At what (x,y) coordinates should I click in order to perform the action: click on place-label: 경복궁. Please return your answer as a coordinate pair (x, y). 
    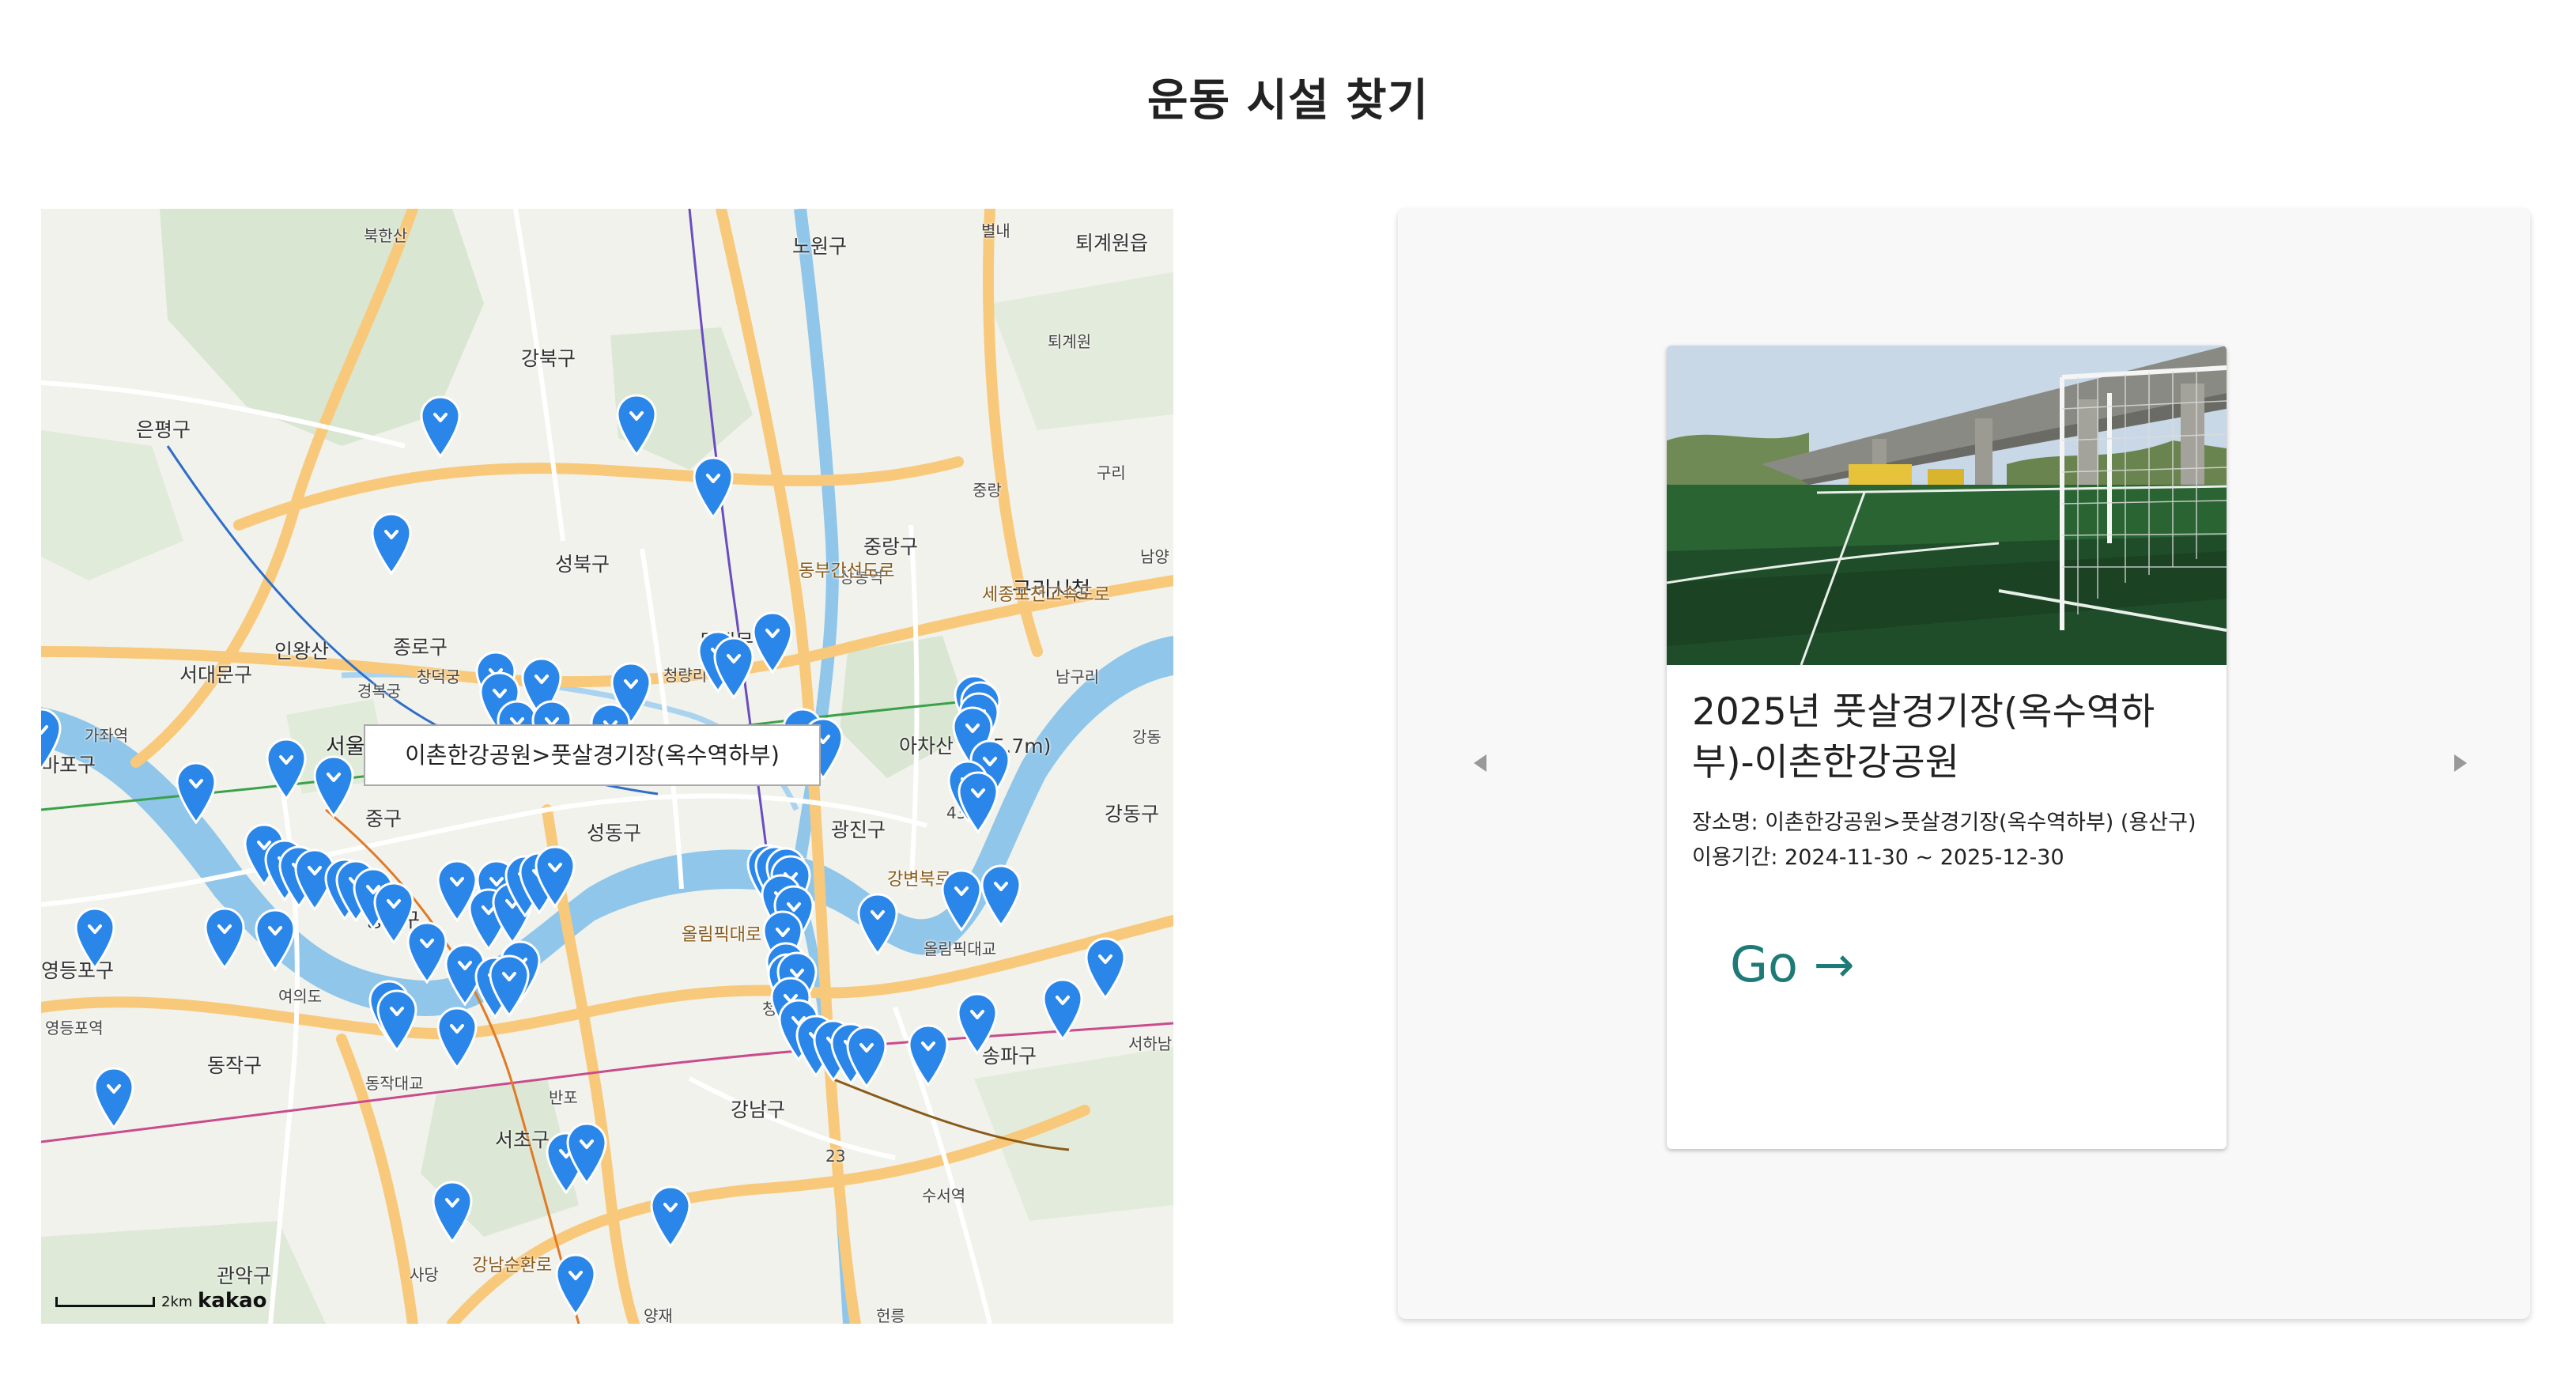
    Looking at the image, I should click on (379, 692).